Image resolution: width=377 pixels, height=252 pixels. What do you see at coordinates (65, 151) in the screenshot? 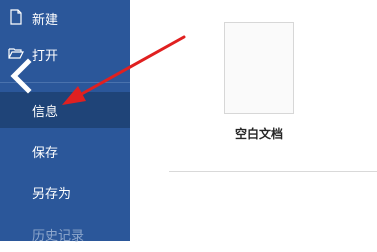
I see `sidebar-item-save: 保存` at bounding box center [65, 151].